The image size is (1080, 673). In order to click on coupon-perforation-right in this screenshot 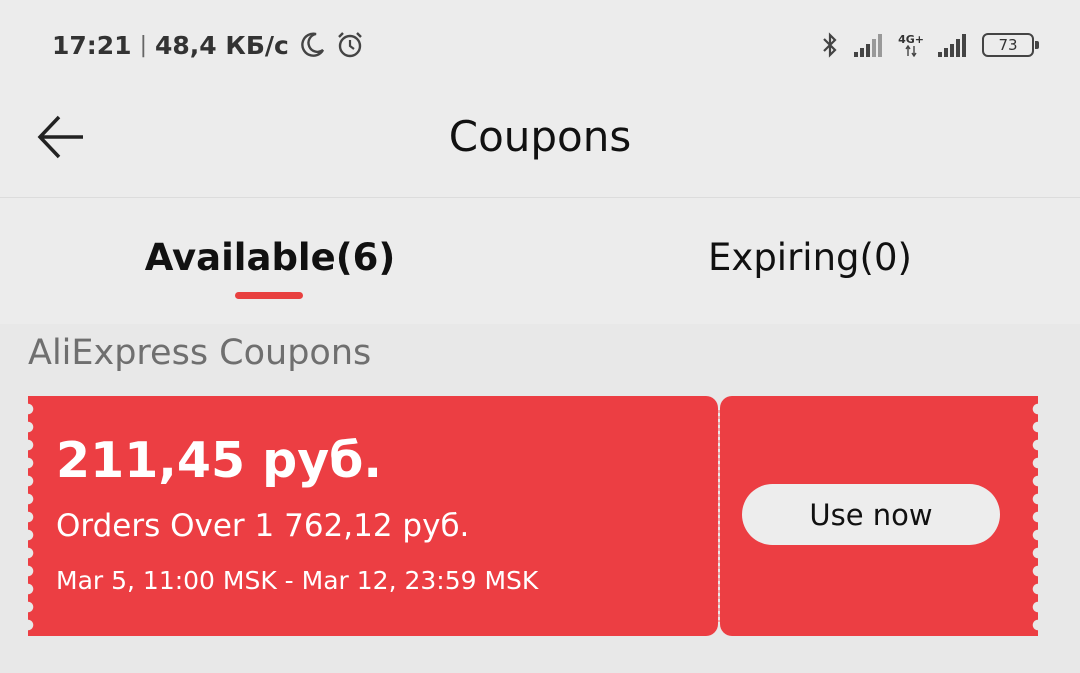, I will do `click(1038, 516)`.